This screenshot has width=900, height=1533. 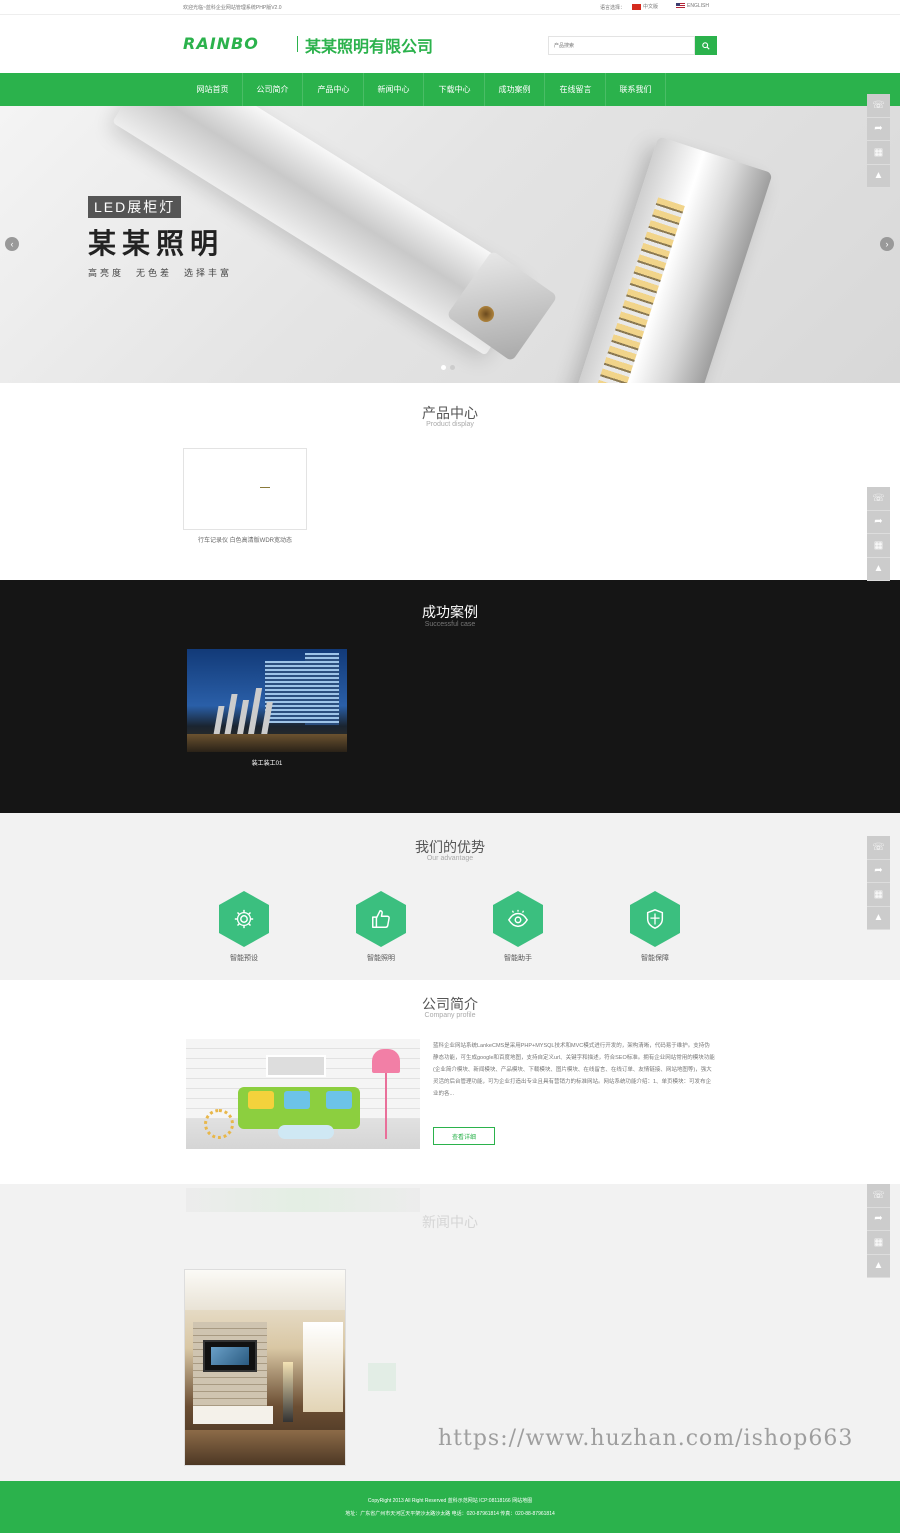 What do you see at coordinates (369, 45) in the screenshot?
I see `company-name: 某某照明有限公司` at bounding box center [369, 45].